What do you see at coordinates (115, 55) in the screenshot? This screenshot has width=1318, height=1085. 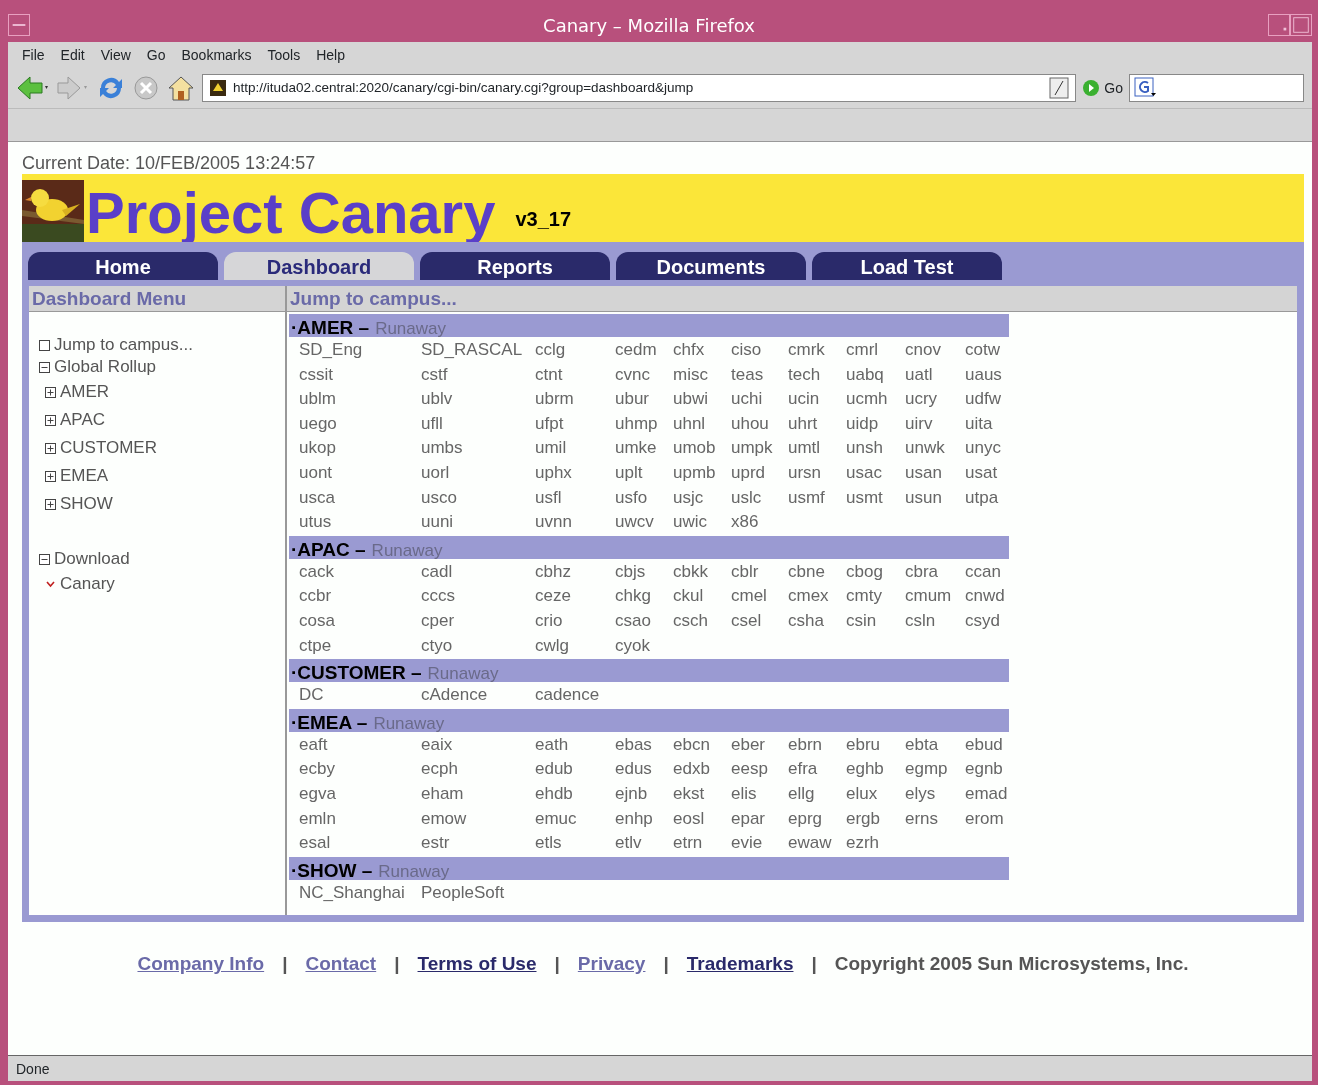 I see `menu-item: View` at bounding box center [115, 55].